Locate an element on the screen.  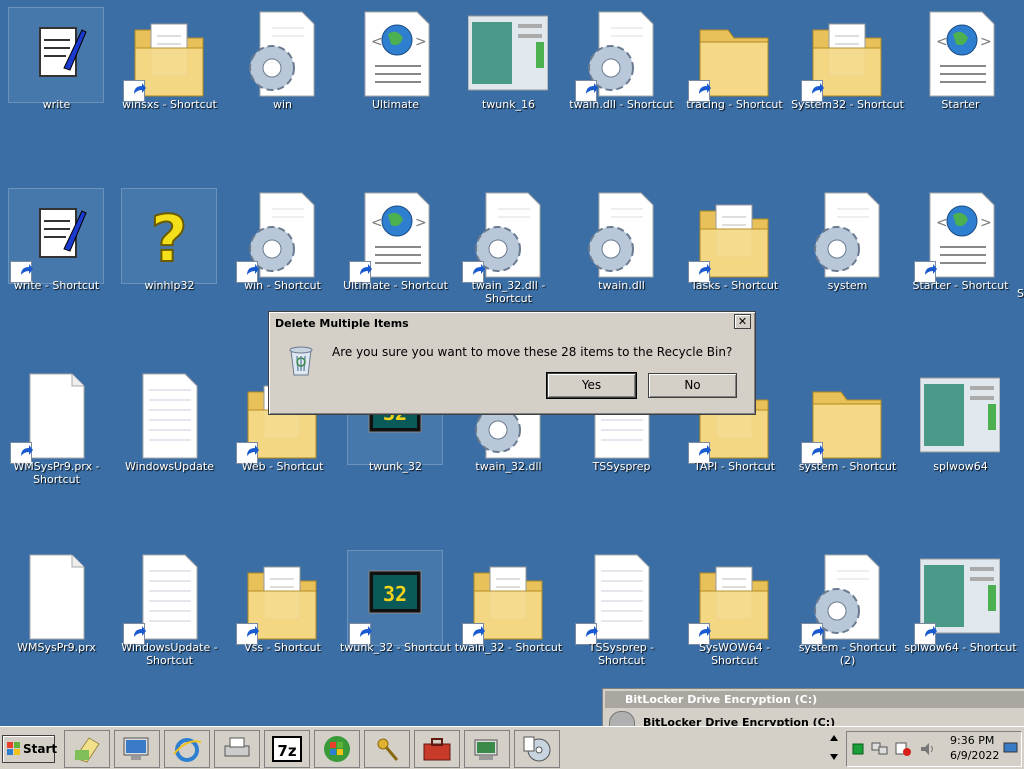
desktop-icon: twain.dll - Shortcut is located at coordinates (621, 90).